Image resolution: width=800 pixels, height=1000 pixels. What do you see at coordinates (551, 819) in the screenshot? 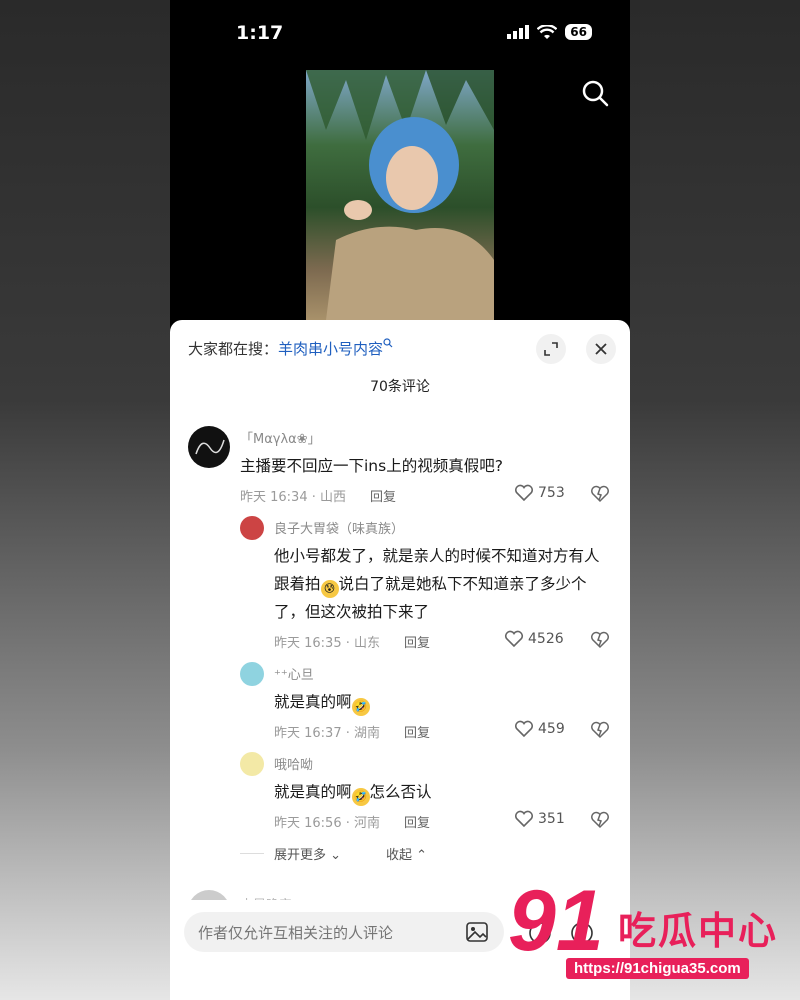
I see `like-count: 351` at bounding box center [551, 819].